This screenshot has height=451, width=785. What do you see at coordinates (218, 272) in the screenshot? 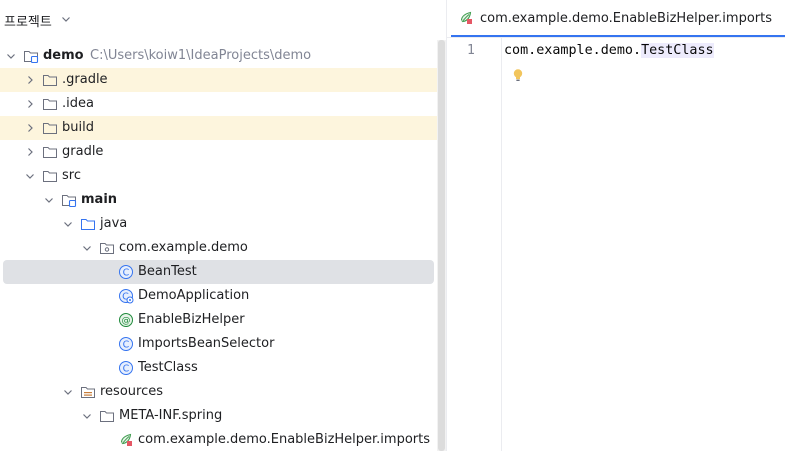
I see `tree-item: C BeanTest` at bounding box center [218, 272].